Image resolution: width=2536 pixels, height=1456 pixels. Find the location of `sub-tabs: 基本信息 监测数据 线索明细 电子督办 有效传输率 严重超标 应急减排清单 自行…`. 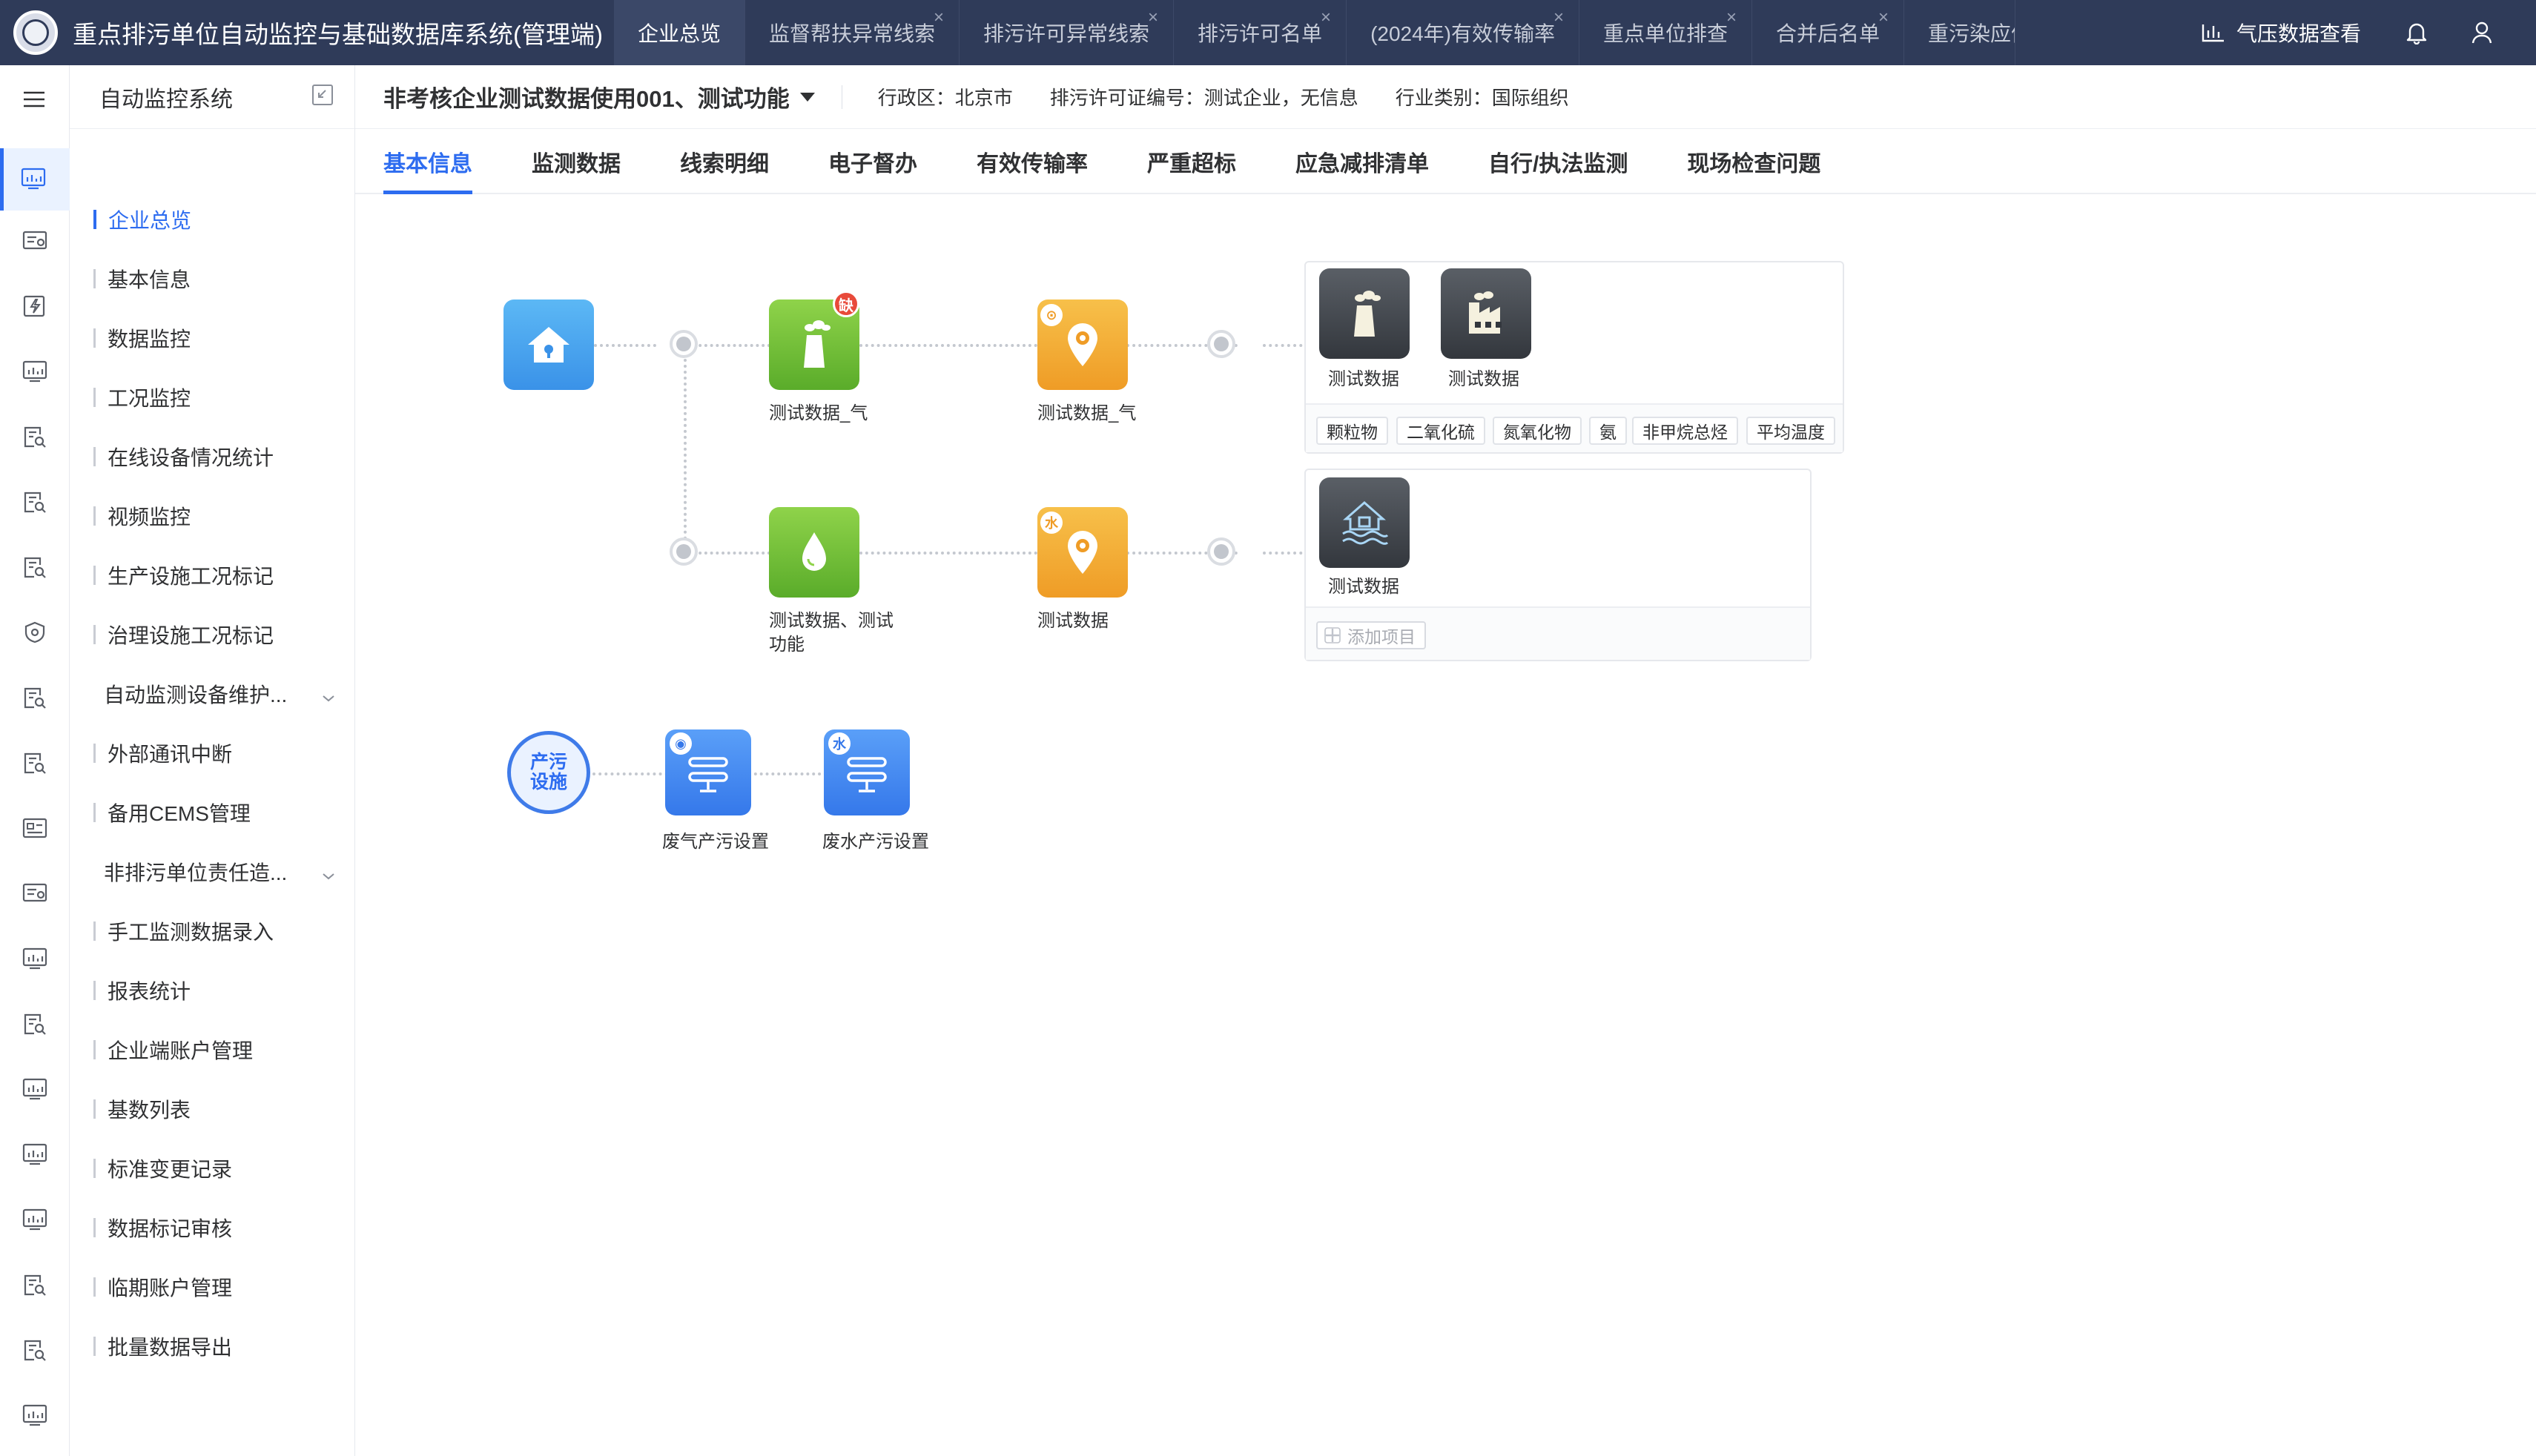

sub-tabs: 基本信息 监测数据 线索明细 电子督办 有效传输率 严重超标 应急减排清单 自行… is located at coordinates (1446, 161).